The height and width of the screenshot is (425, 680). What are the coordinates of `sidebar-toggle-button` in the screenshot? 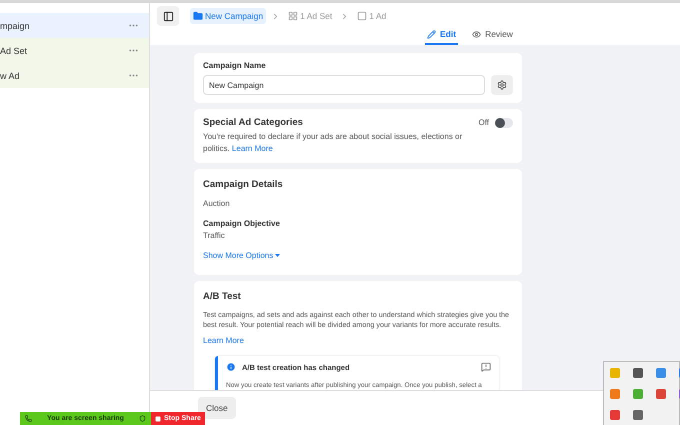 It's located at (168, 16).